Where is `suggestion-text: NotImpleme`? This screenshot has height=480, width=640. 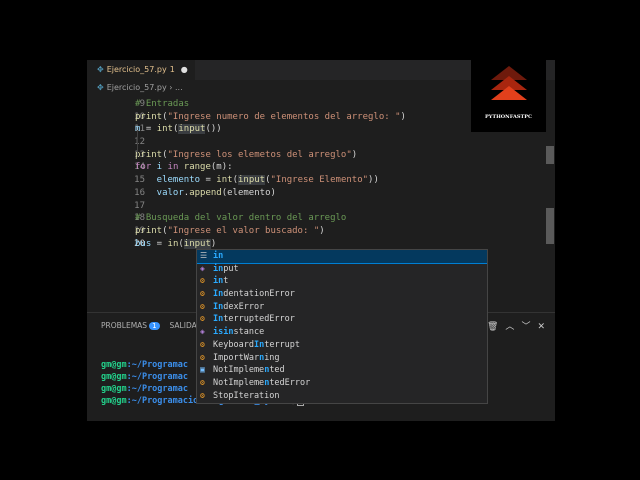
suggestion-text: NotImpleme is located at coordinates (239, 382).